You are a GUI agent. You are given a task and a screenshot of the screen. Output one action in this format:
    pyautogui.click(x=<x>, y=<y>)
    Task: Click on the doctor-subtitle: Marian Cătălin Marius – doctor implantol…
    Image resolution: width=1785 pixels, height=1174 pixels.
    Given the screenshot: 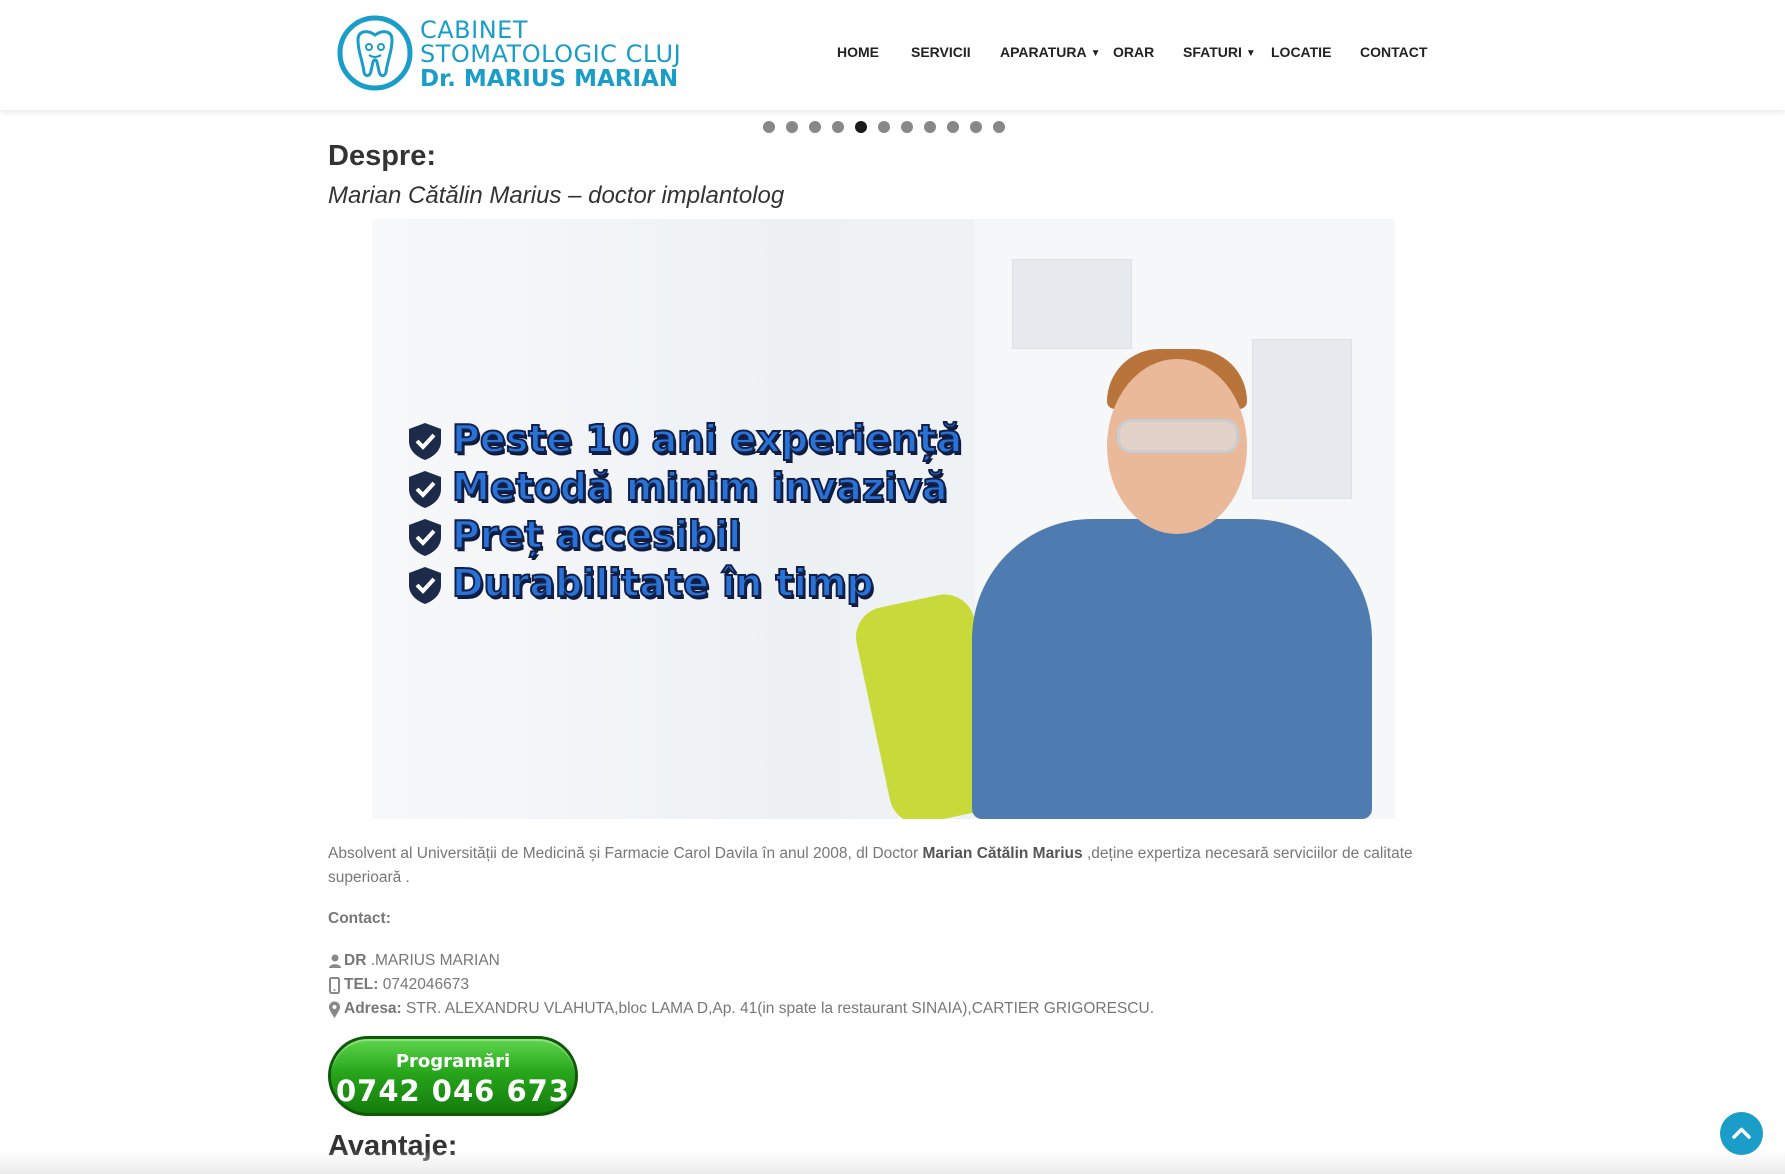 What is the action you would take?
    pyautogui.click(x=556, y=195)
    